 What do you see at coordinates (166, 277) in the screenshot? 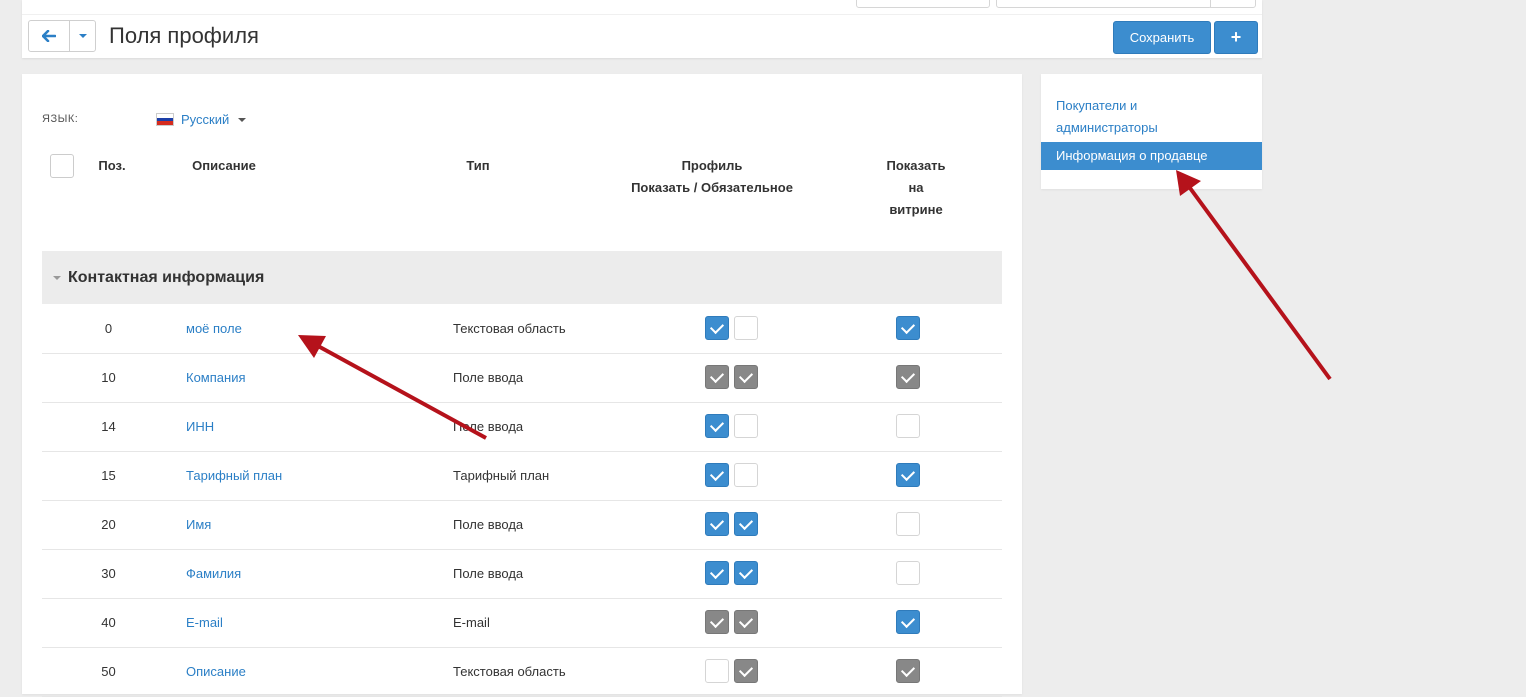
I see `group-title: Контактная информация` at bounding box center [166, 277].